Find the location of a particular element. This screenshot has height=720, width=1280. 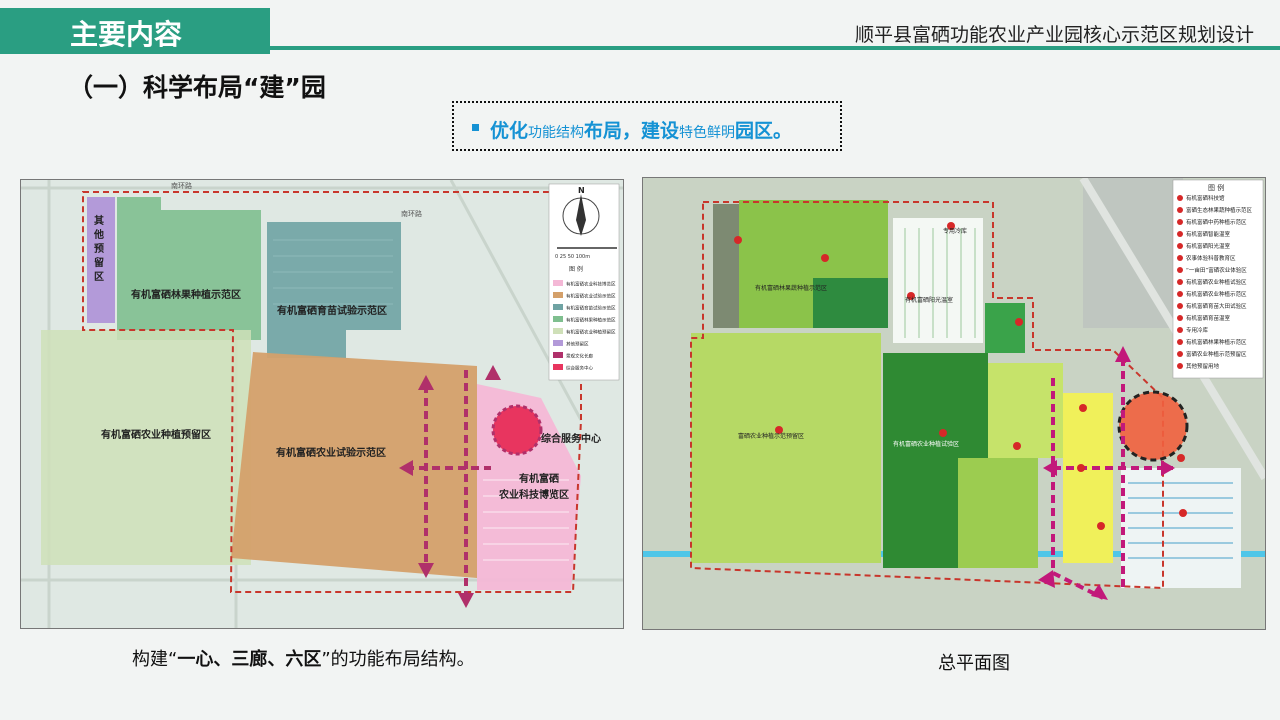

label-service-center: 综合服务中心 is located at coordinates (571, 438).